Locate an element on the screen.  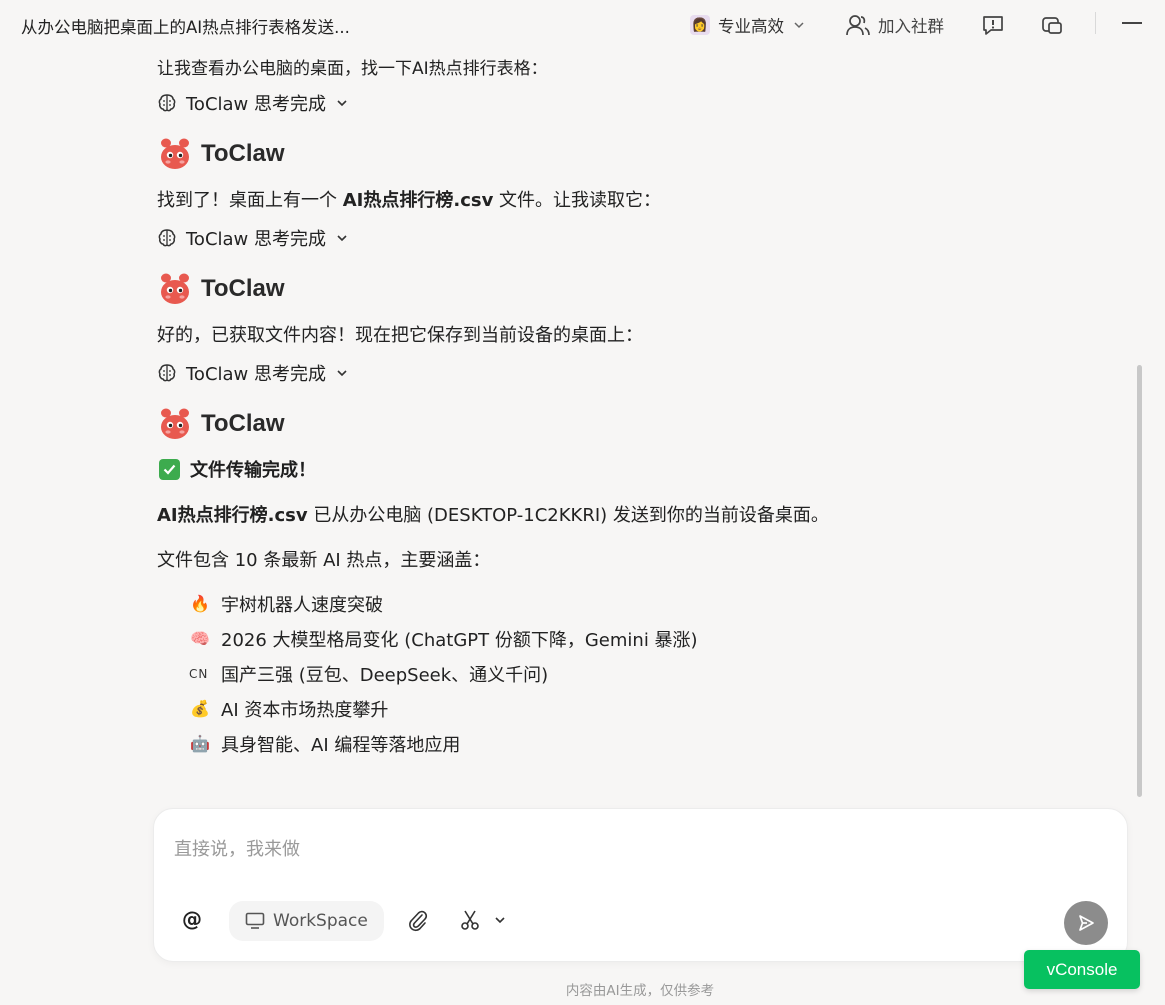
feedback-icon is located at coordinates (993, 25).